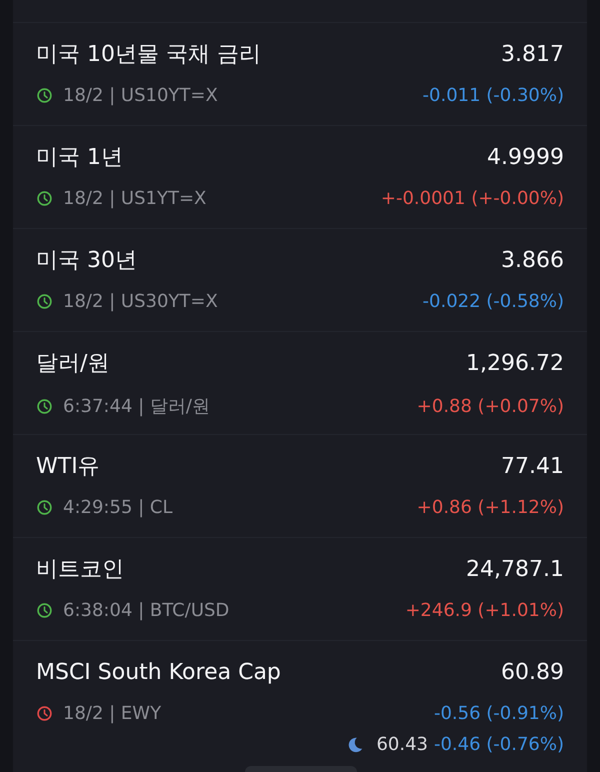 The width and height of the screenshot is (600, 772). What do you see at coordinates (532, 55) in the screenshot?
I see `quote-price: 3.817` at bounding box center [532, 55].